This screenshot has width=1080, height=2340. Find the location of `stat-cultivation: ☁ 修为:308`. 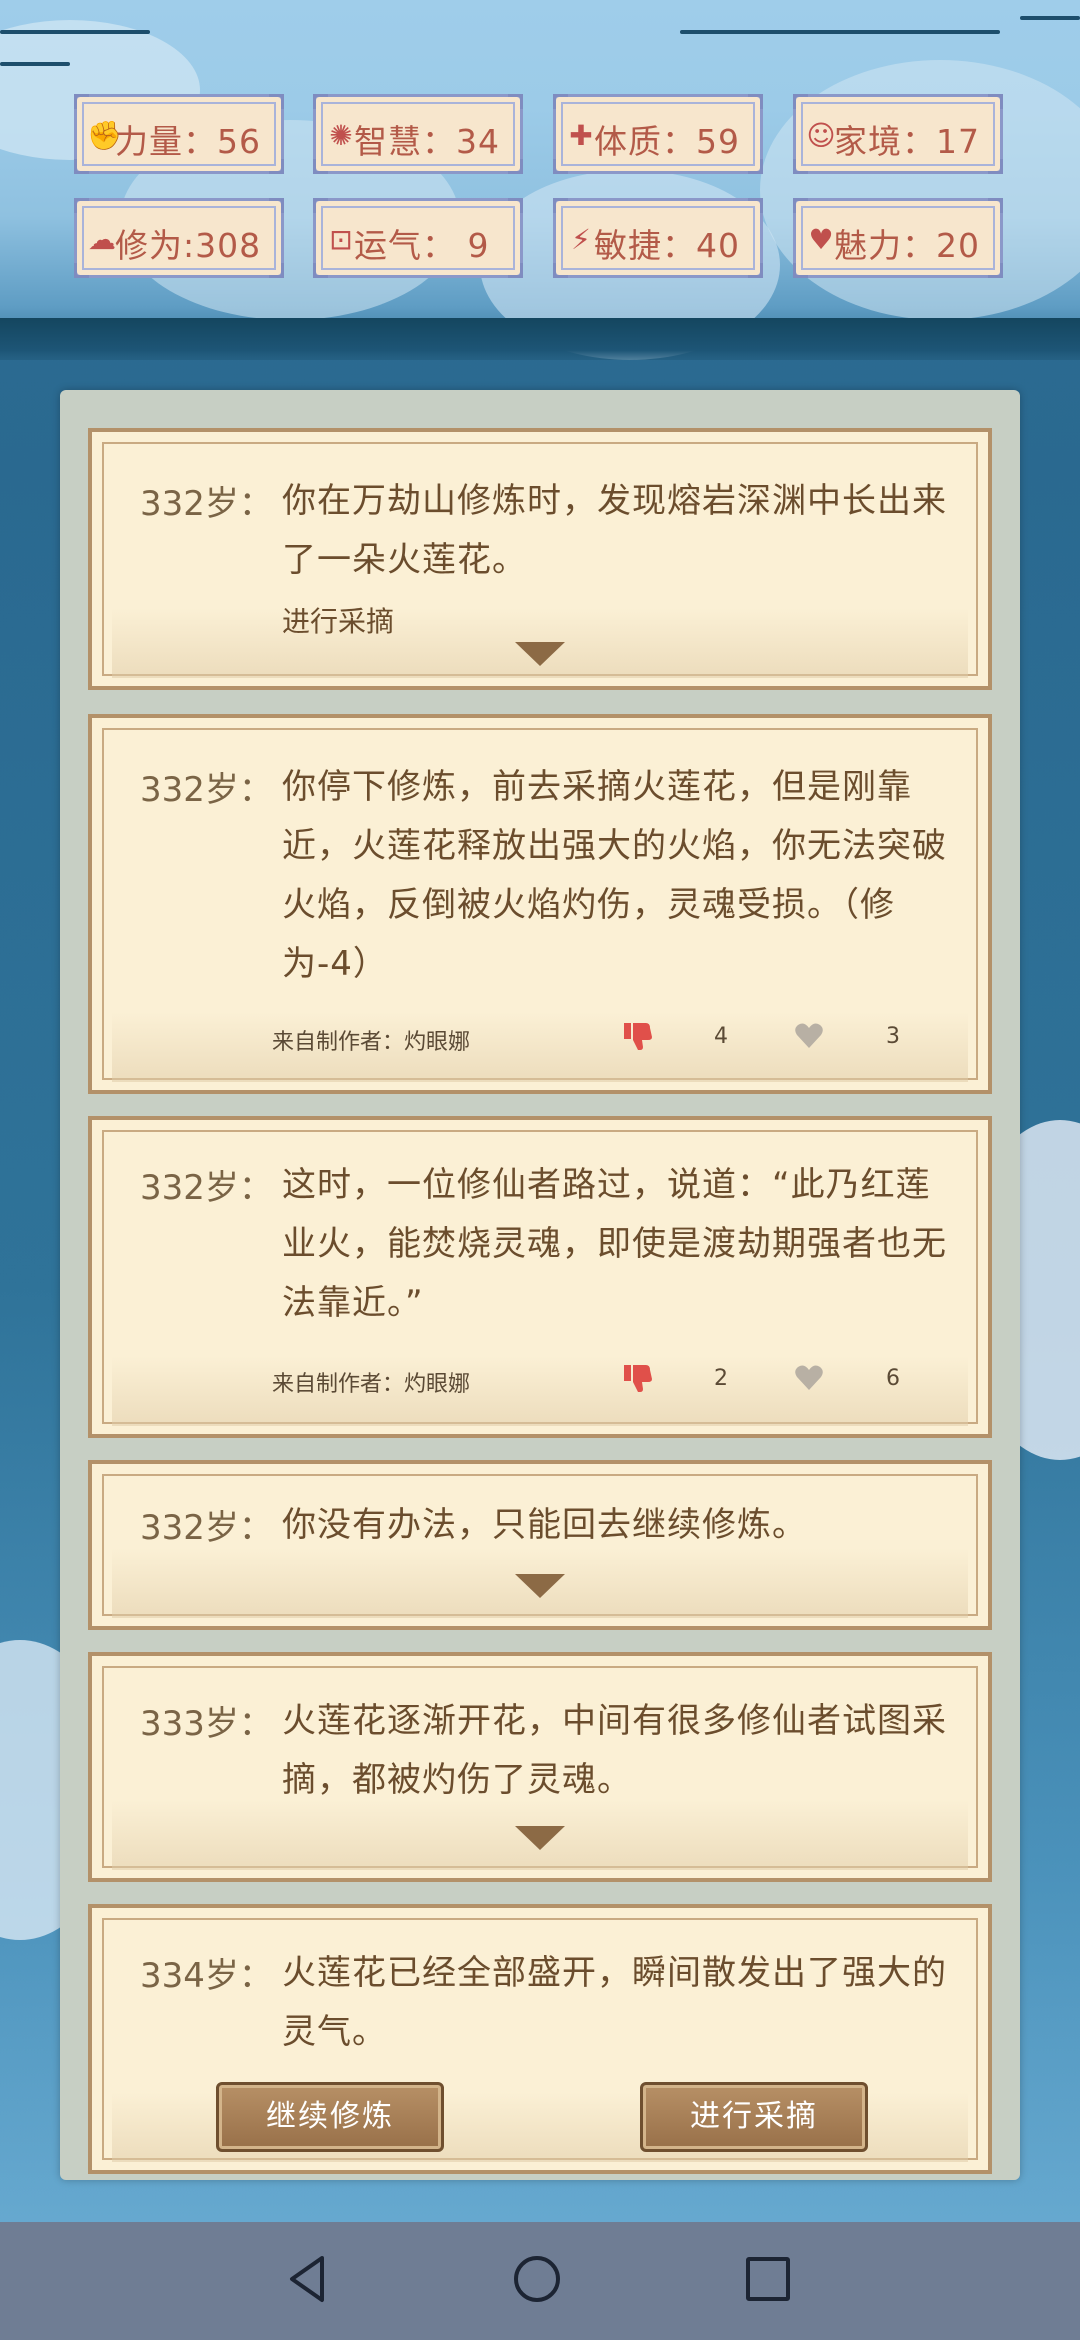

stat-cultivation: ☁ 修为:308 is located at coordinates (179, 238).